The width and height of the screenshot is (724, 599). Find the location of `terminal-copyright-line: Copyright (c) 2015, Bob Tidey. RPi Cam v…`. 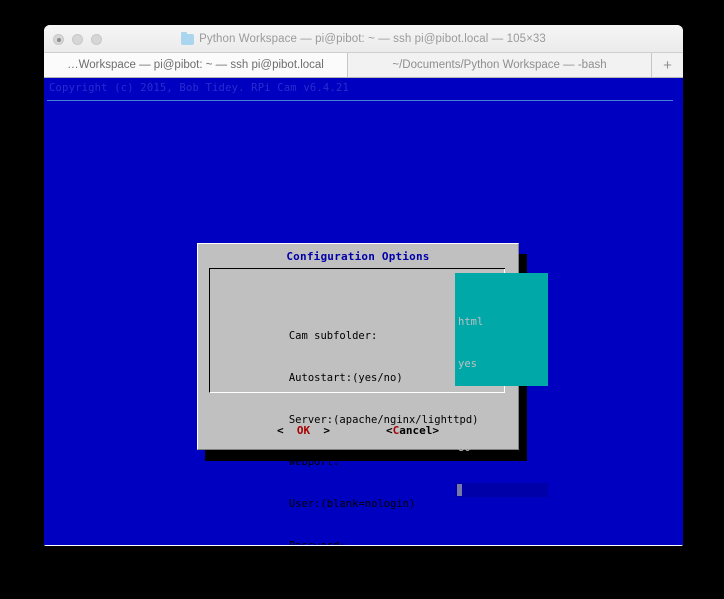

terminal-copyright-line: Copyright (c) 2015, Bob Tidey. RPi Cam v… is located at coordinates (199, 88).